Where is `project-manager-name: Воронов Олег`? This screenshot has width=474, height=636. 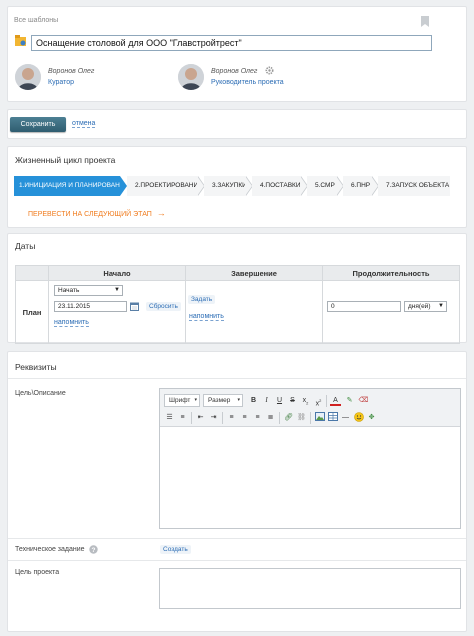
project-manager-name: Воронов Олег is located at coordinates (234, 71).